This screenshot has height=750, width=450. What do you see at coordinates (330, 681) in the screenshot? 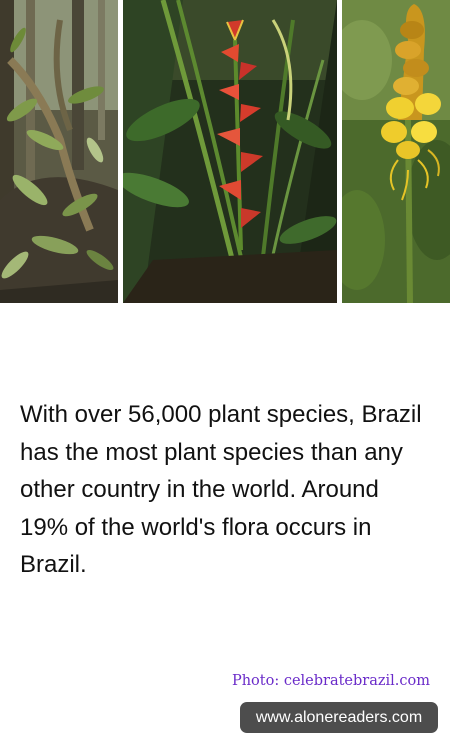
I see `photo-credit: Photo: celebratebrazil.com` at bounding box center [330, 681].